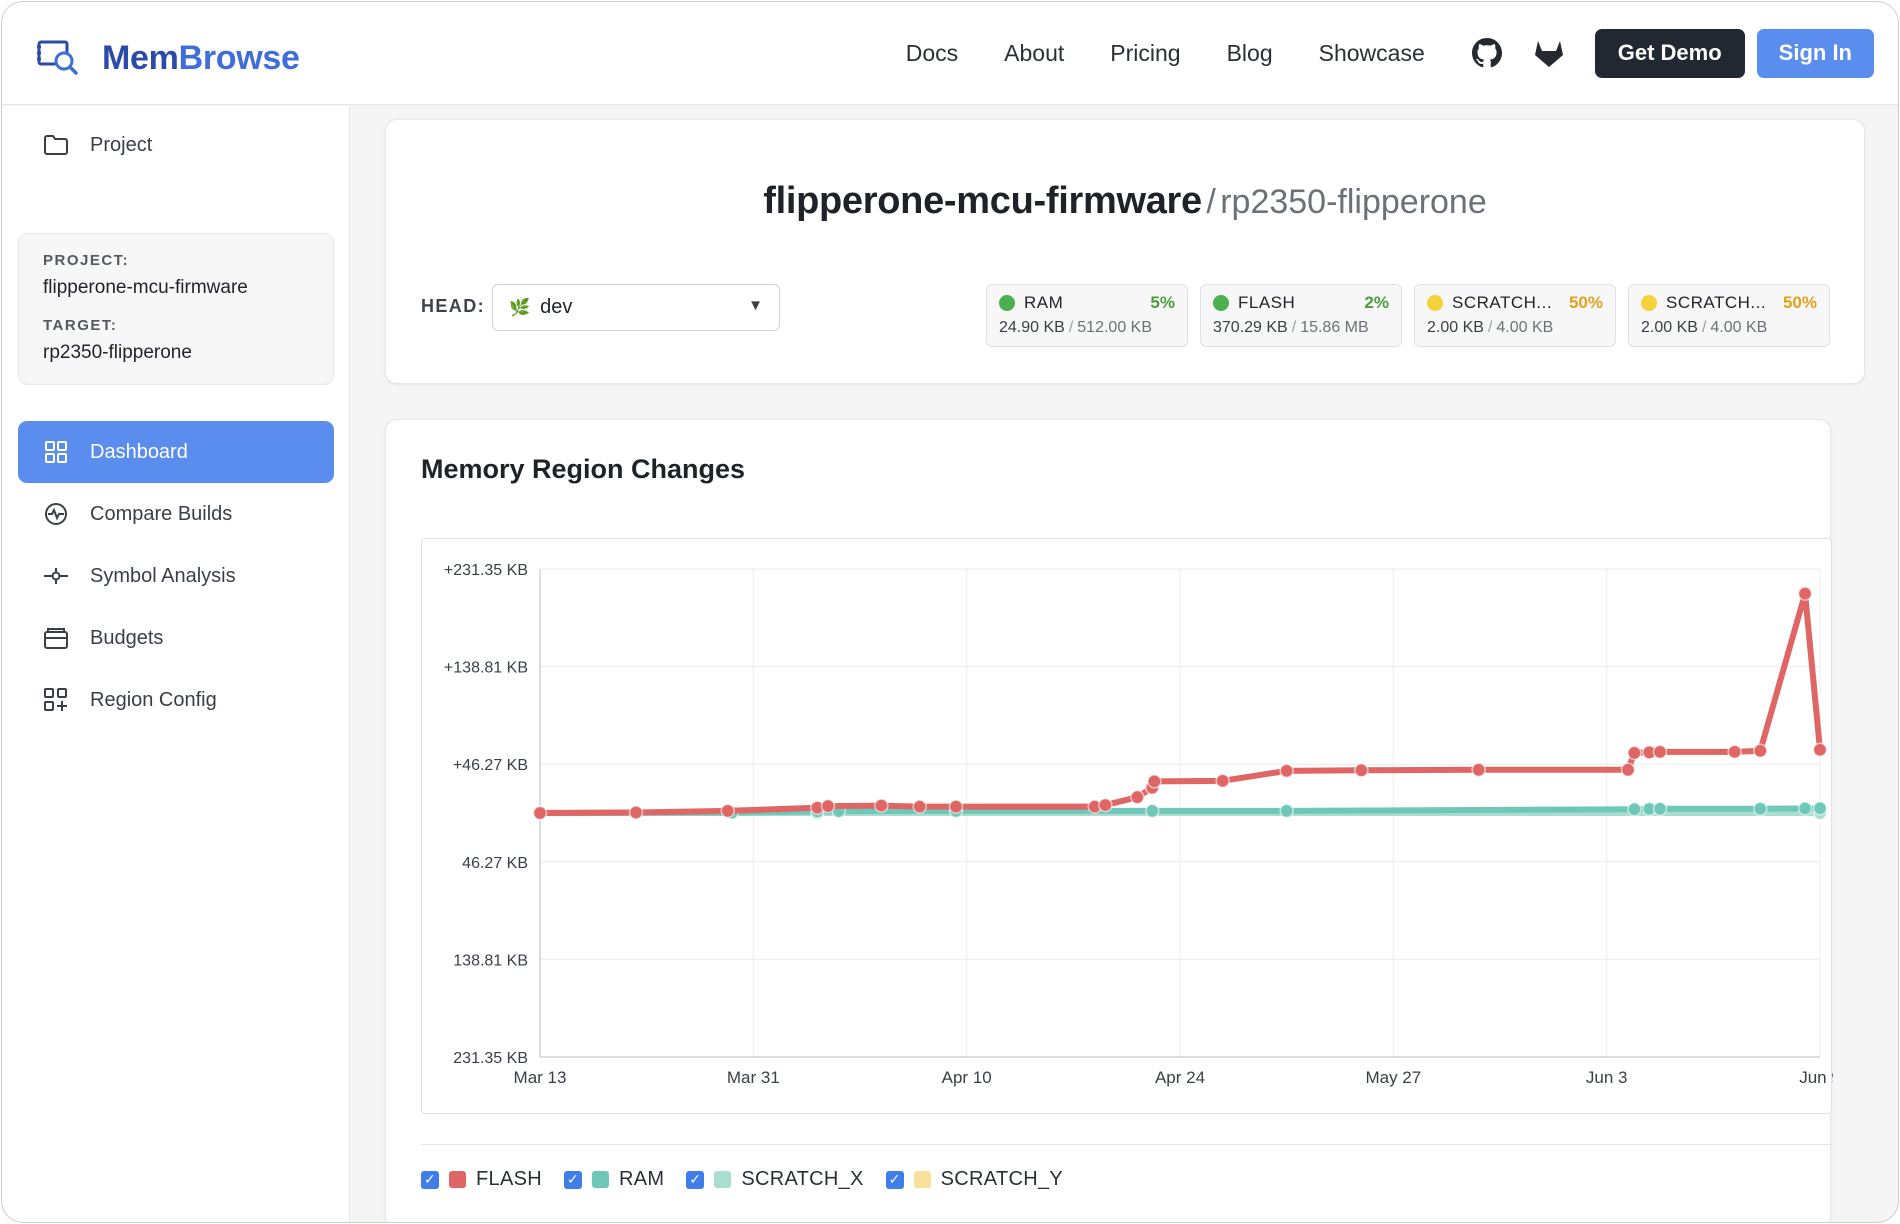 This screenshot has width=1900, height=1224. Describe the element at coordinates (1799, 302) in the screenshot. I see `region-percent: 50%` at that location.